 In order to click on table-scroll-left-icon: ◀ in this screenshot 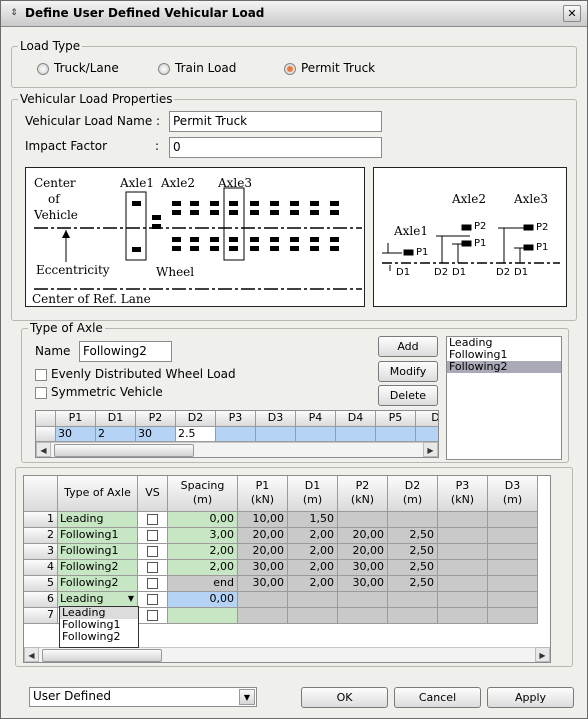, I will do `click(31, 654)`.